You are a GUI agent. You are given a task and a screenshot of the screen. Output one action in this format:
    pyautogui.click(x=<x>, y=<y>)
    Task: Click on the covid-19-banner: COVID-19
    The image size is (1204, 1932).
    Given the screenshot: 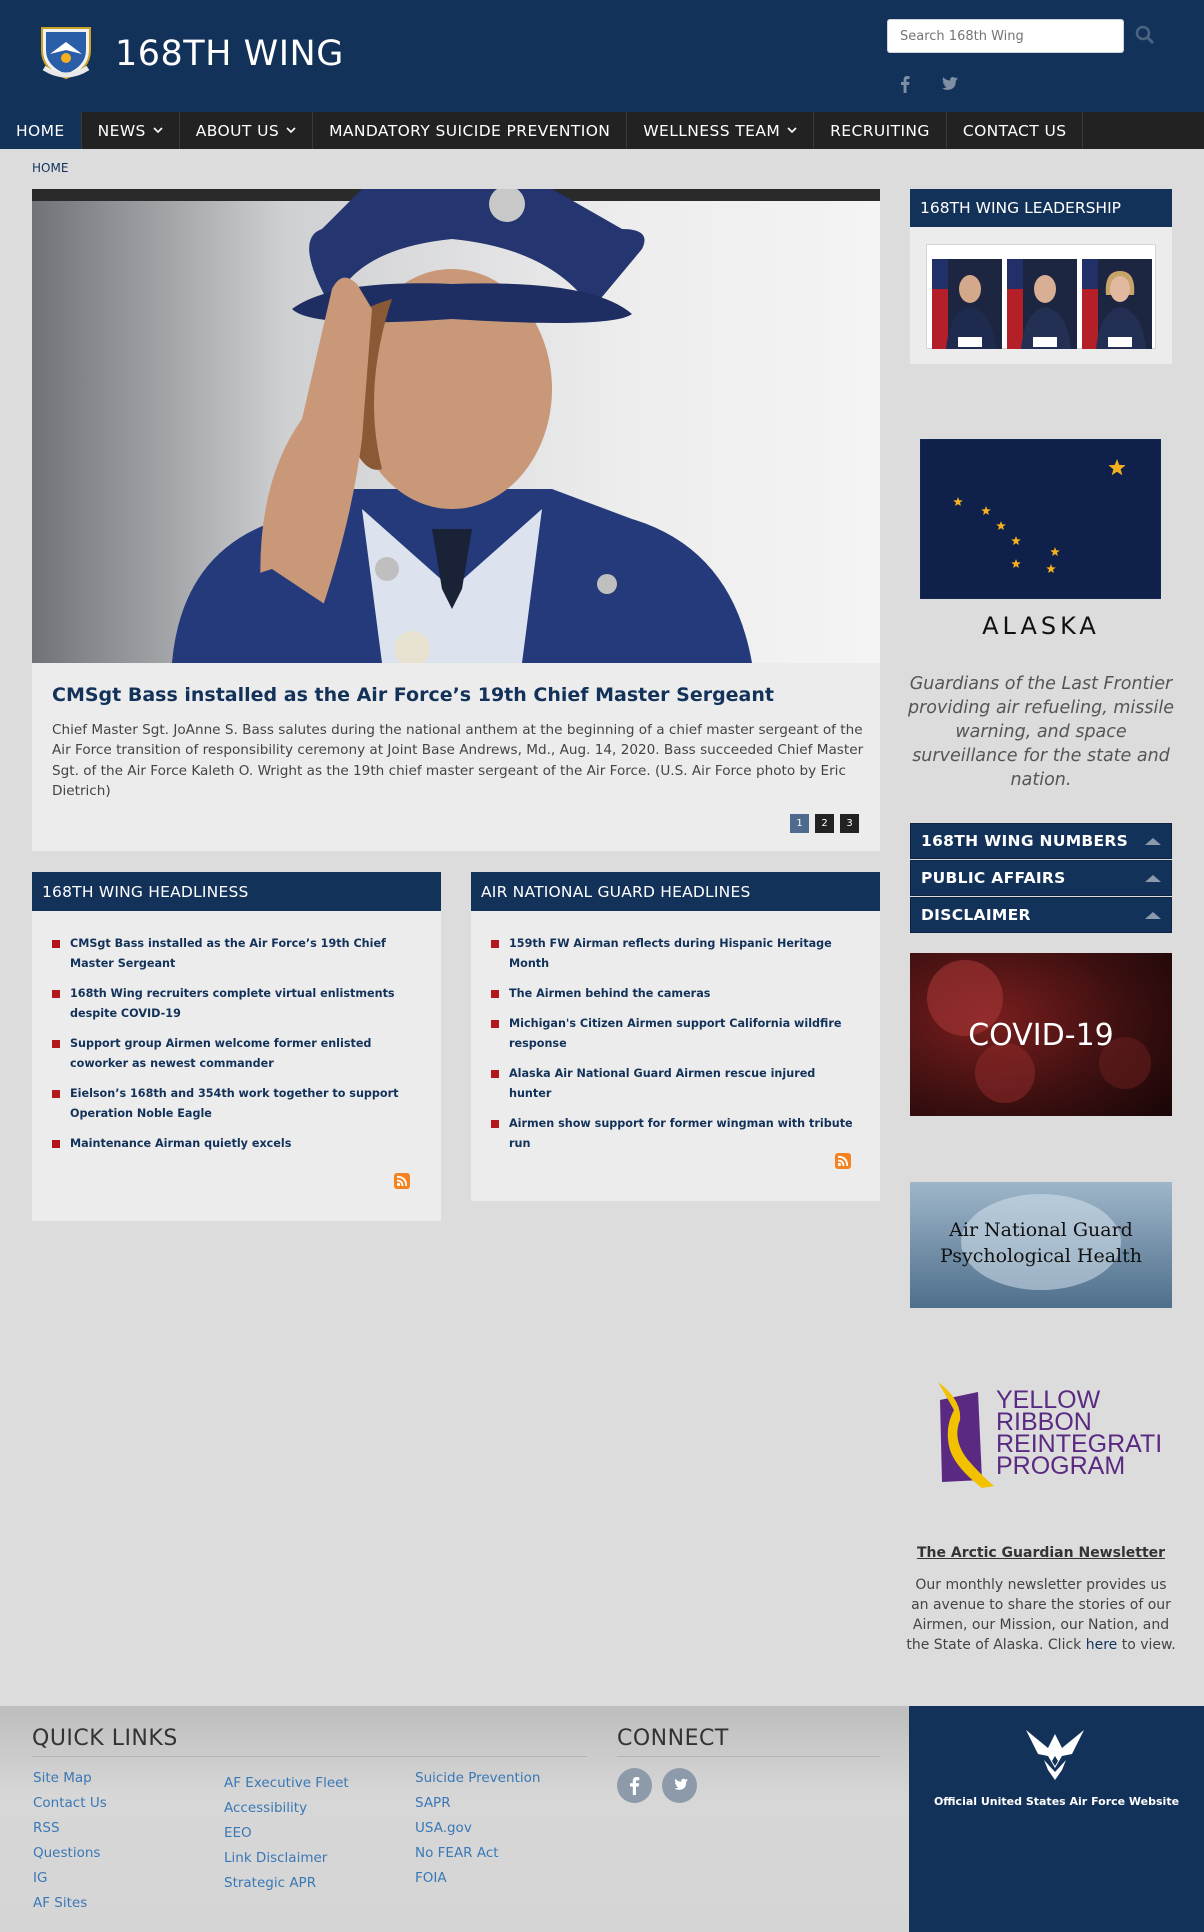 What is the action you would take?
    pyautogui.click(x=1041, y=1034)
    